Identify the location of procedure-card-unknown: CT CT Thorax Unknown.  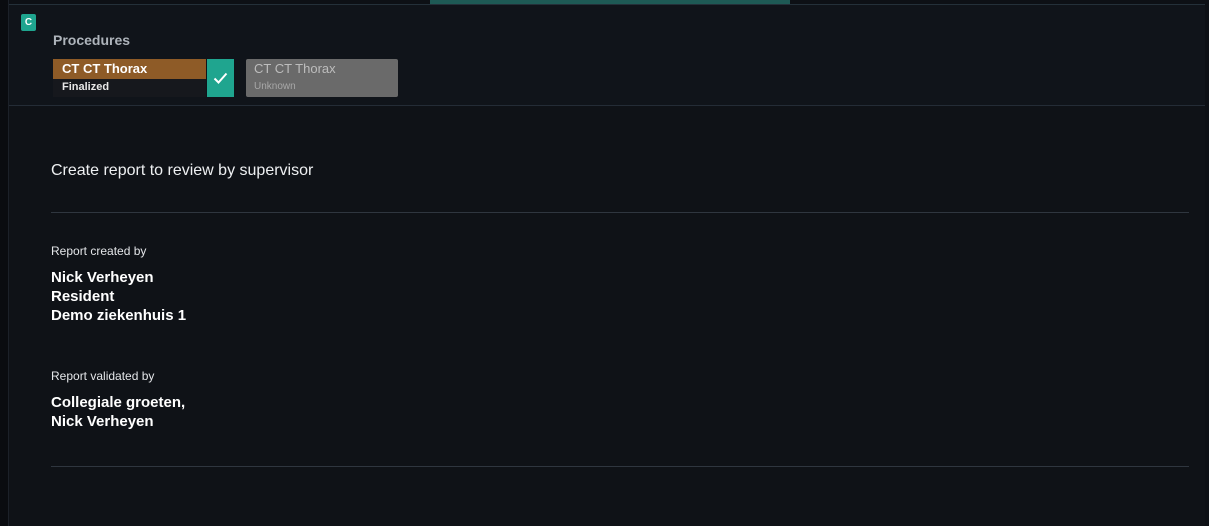
(322, 78).